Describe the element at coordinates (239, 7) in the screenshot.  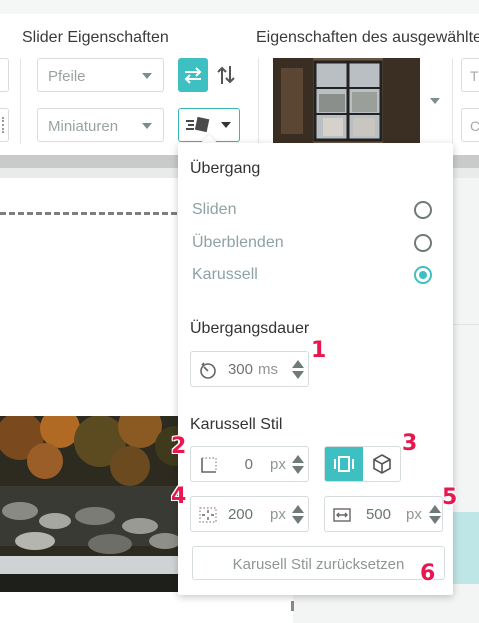
I see `toolbar-top-strip` at that location.